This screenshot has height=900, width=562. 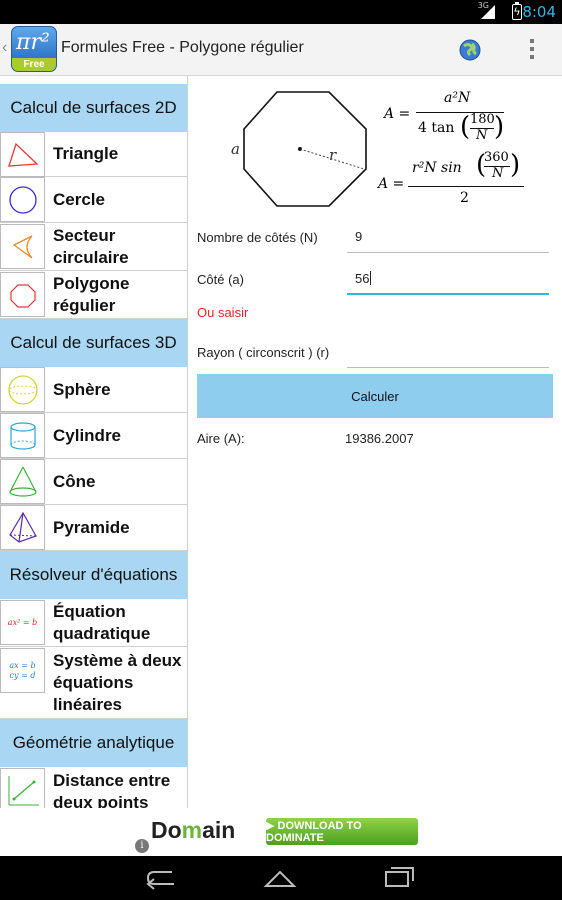 I want to click on globe-icon, so click(x=470, y=50).